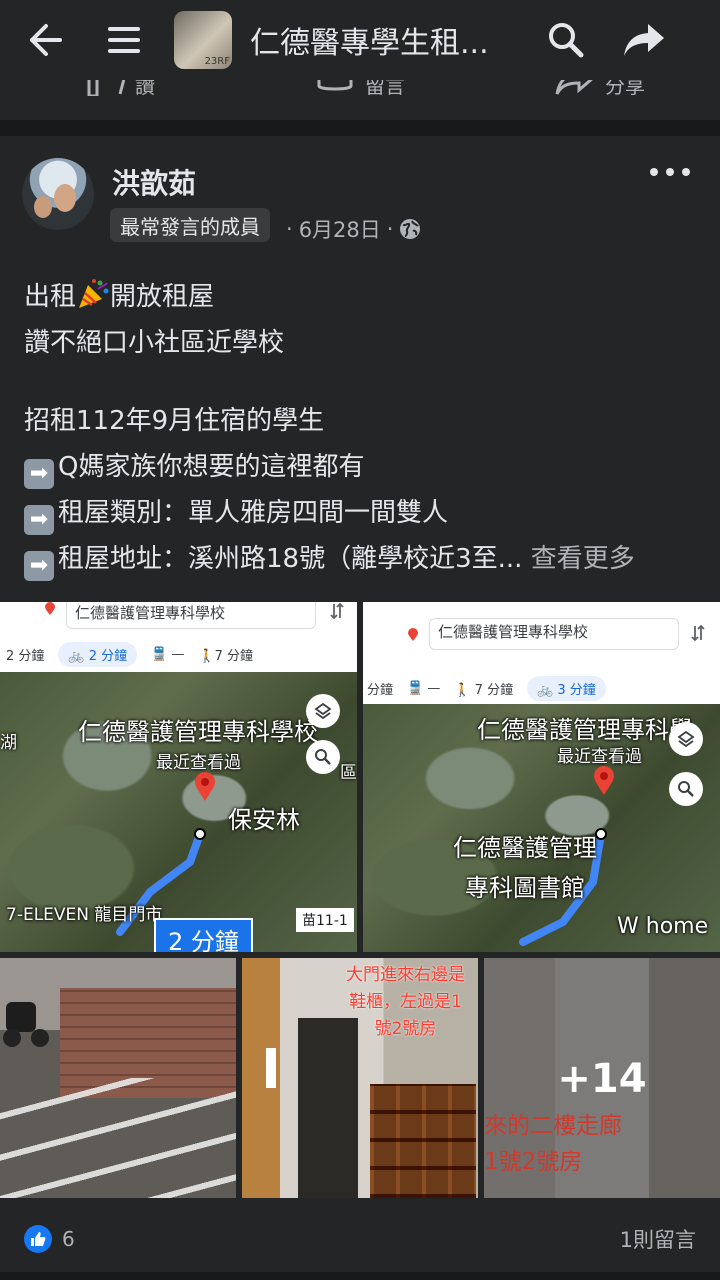 Image resolution: width=720 pixels, height=1280 pixels. What do you see at coordinates (94, 293) in the screenshot?
I see `party-popper-icon` at bounding box center [94, 293].